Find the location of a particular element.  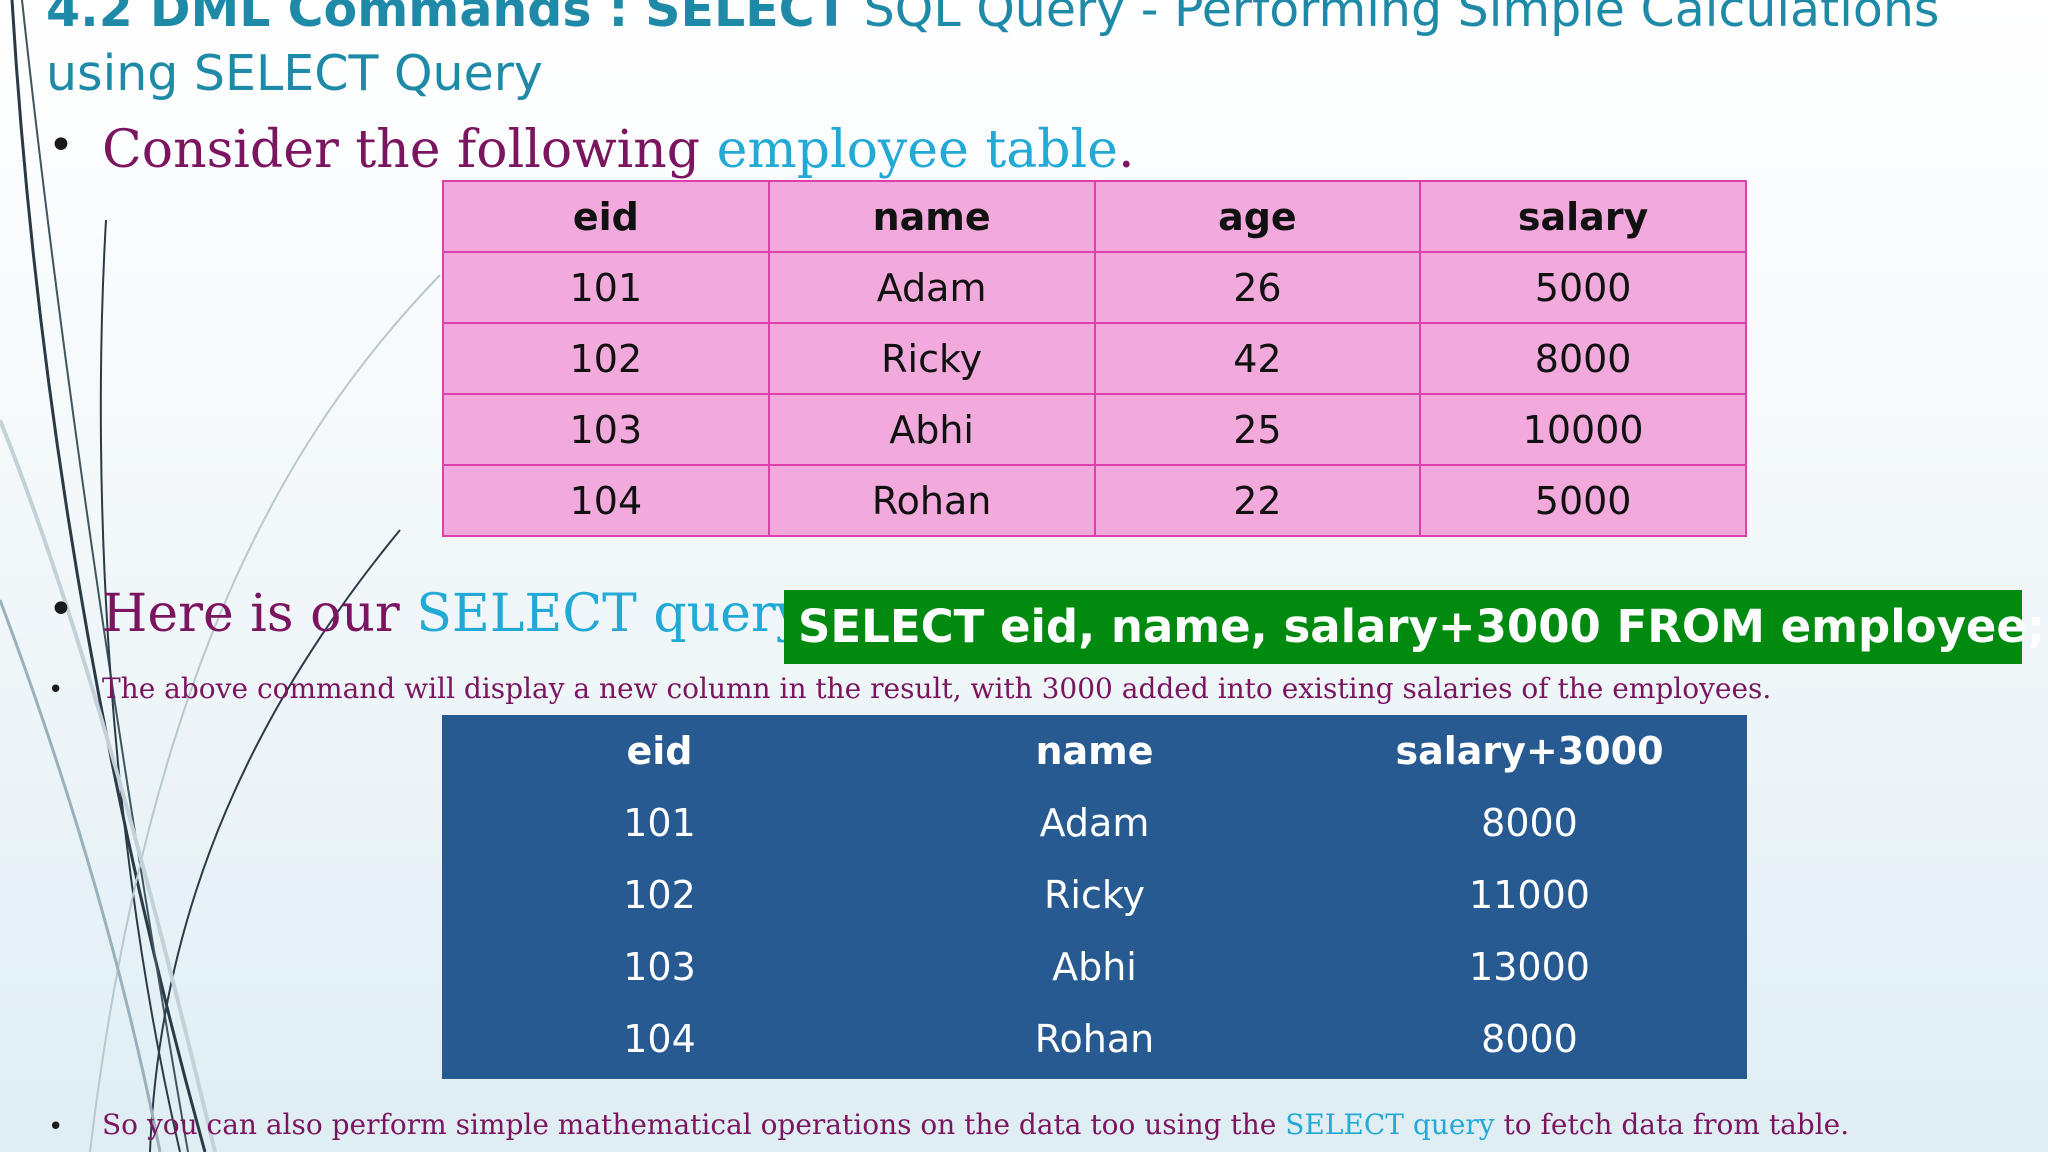

table-cell: 25 is located at coordinates (1257, 429).